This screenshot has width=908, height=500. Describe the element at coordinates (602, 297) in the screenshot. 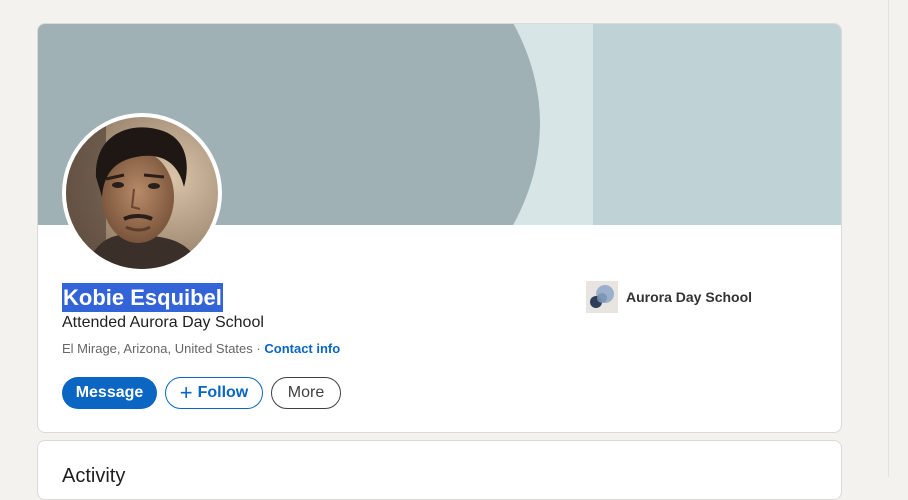

I see `school-logo-icon` at that location.